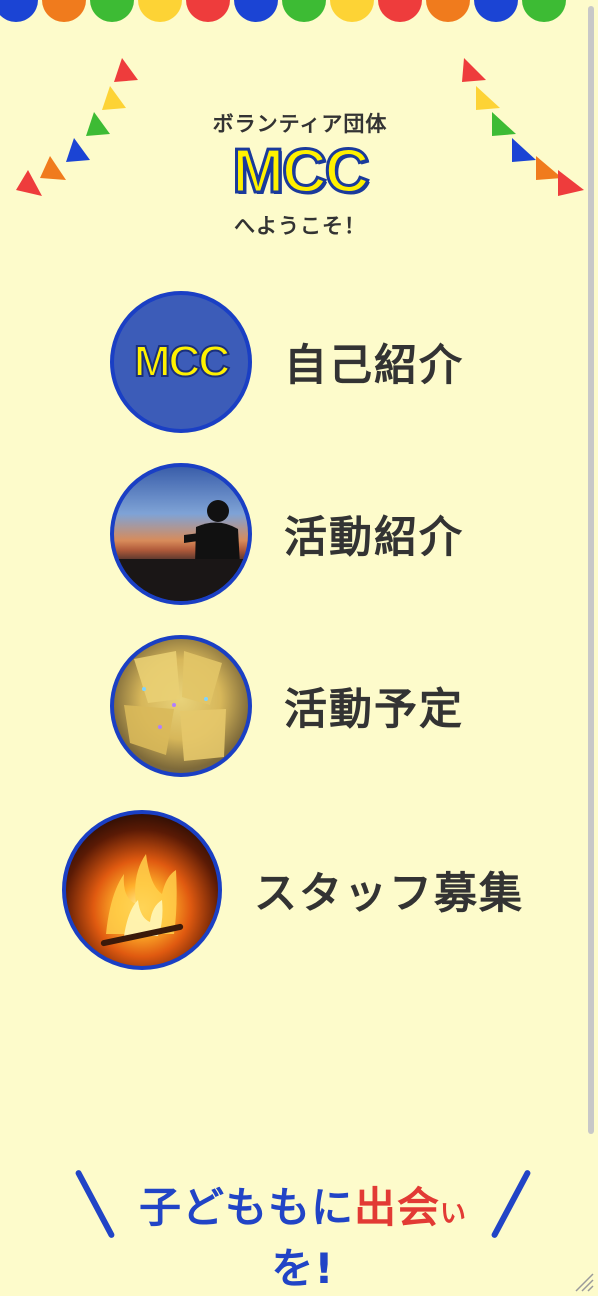  I want to click on slogan-part-7: !, so click(324, 1268).